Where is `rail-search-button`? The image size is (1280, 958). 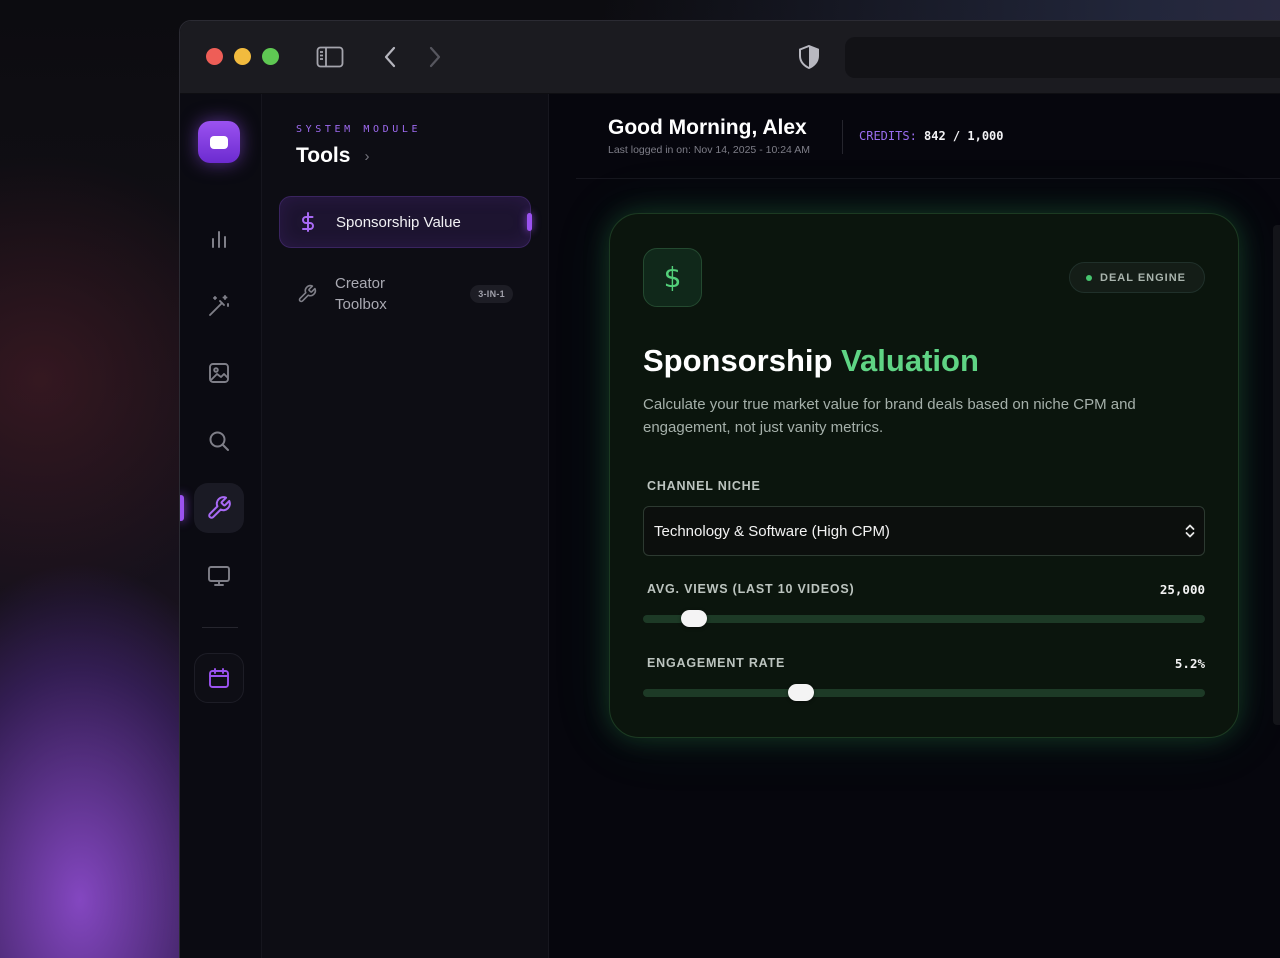 rail-search-button is located at coordinates (219, 441).